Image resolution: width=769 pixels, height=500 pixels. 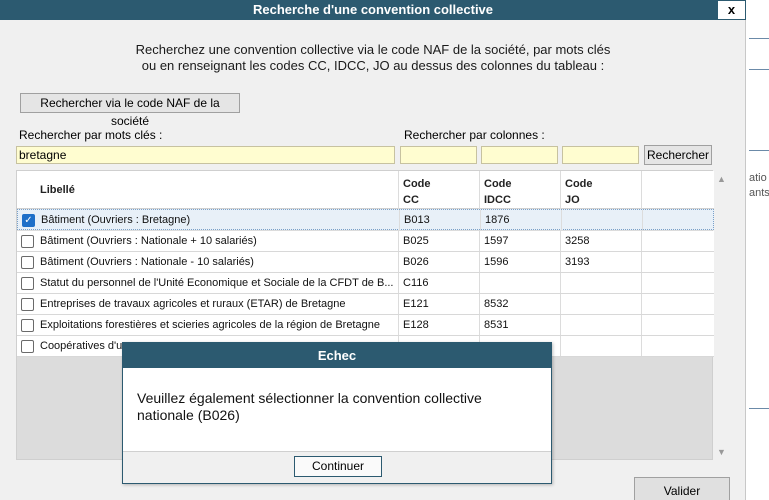 What do you see at coordinates (474, 135) in the screenshot?
I see `columns-label: Rechercher par colonnes :` at bounding box center [474, 135].